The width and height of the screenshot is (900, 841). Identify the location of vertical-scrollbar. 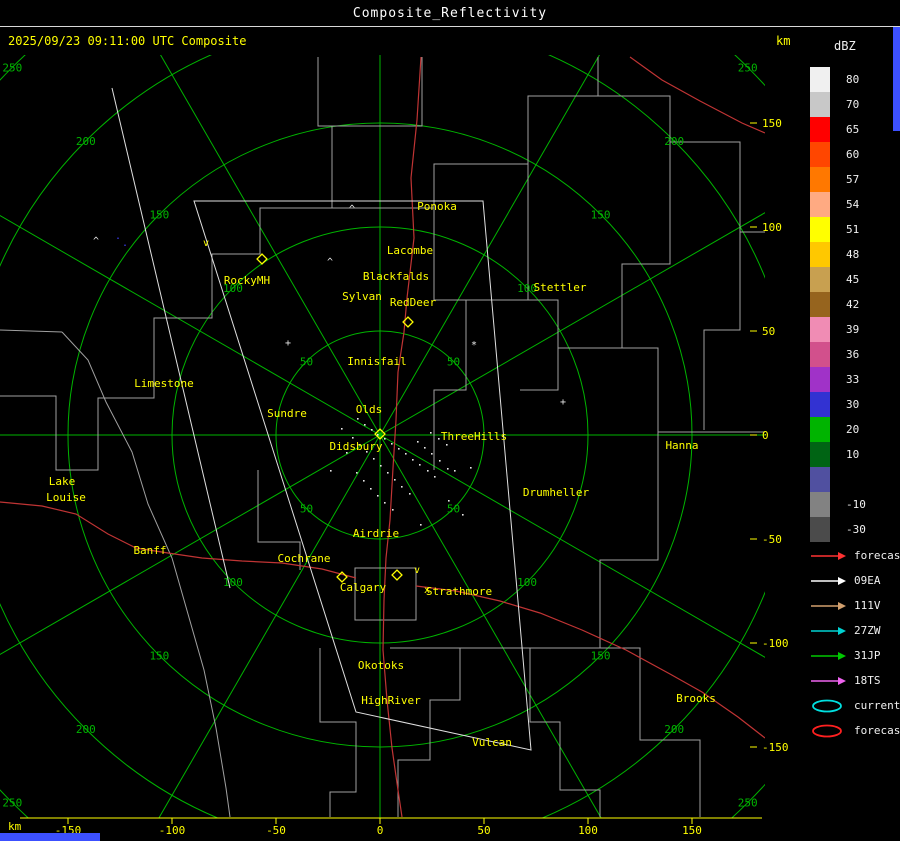
(896, 79).